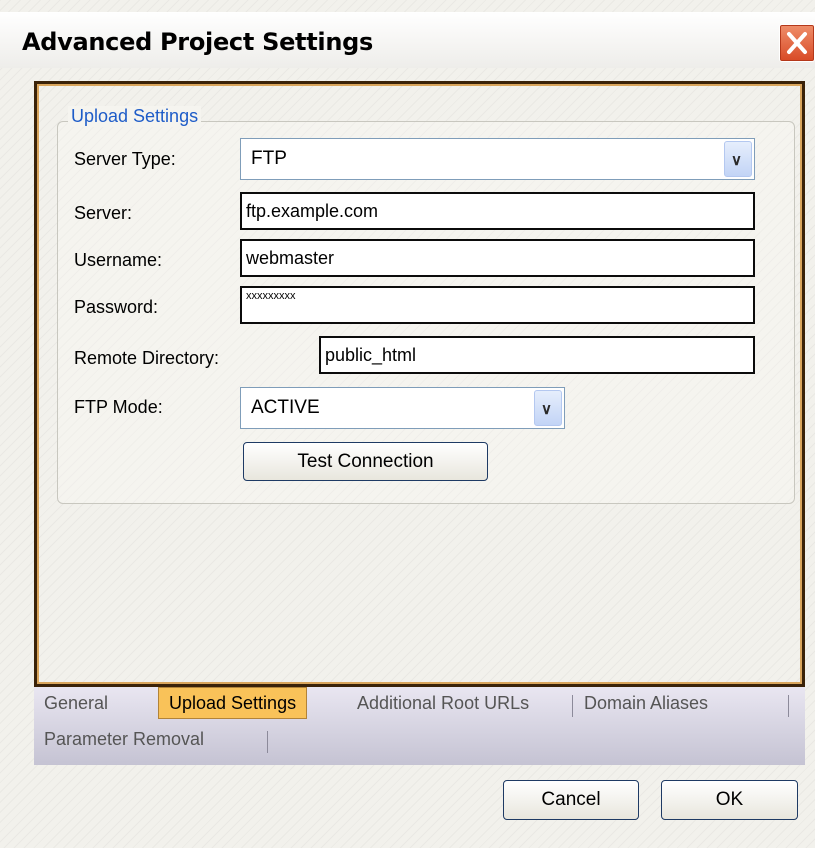 Image resolution: width=815 pixels, height=848 pixels. Describe the element at coordinates (124, 739) in the screenshot. I see `tab-parameter-removal: Parameter Removal` at that location.